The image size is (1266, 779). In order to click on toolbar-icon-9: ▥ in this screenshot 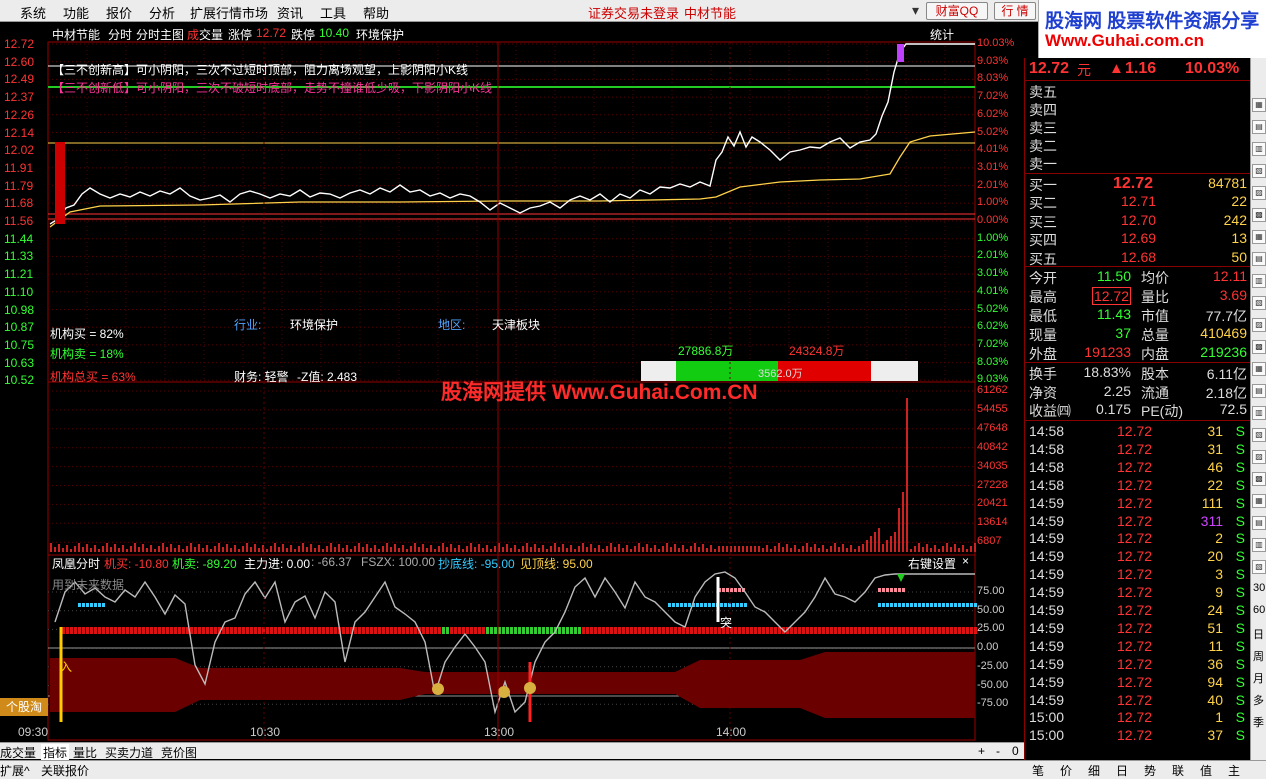, I will do `click(1259, 281)`.